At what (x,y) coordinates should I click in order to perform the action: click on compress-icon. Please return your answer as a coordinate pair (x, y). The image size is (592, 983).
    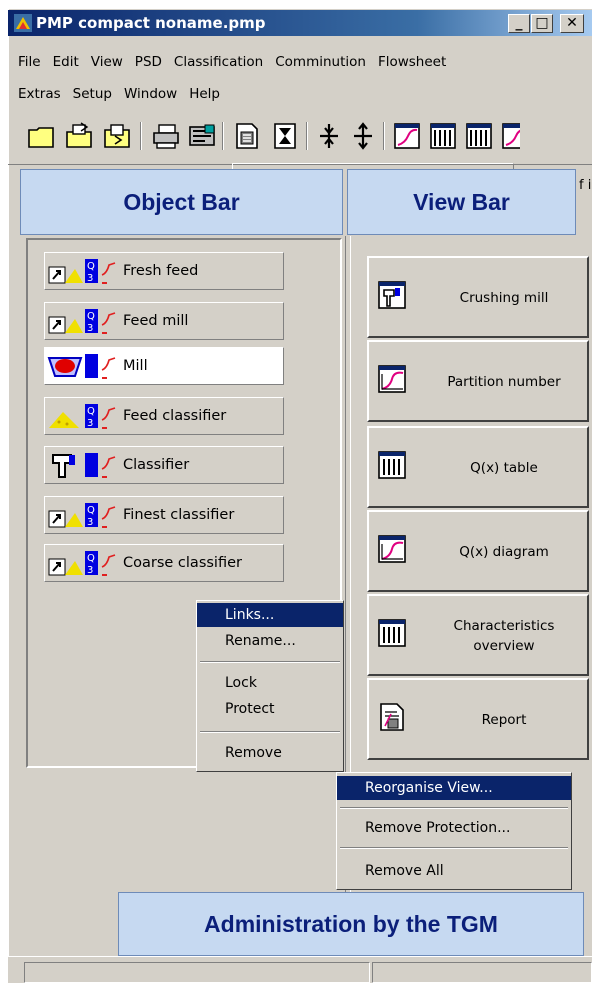
    Looking at the image, I should click on (329, 136).